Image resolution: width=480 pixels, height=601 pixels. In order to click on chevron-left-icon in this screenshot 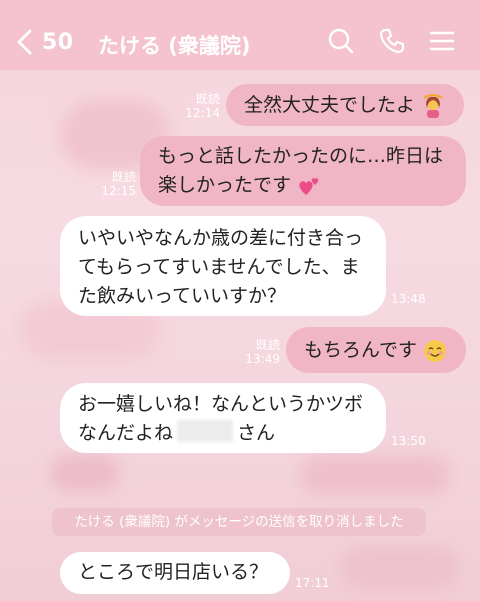, I will do `click(25, 42)`.